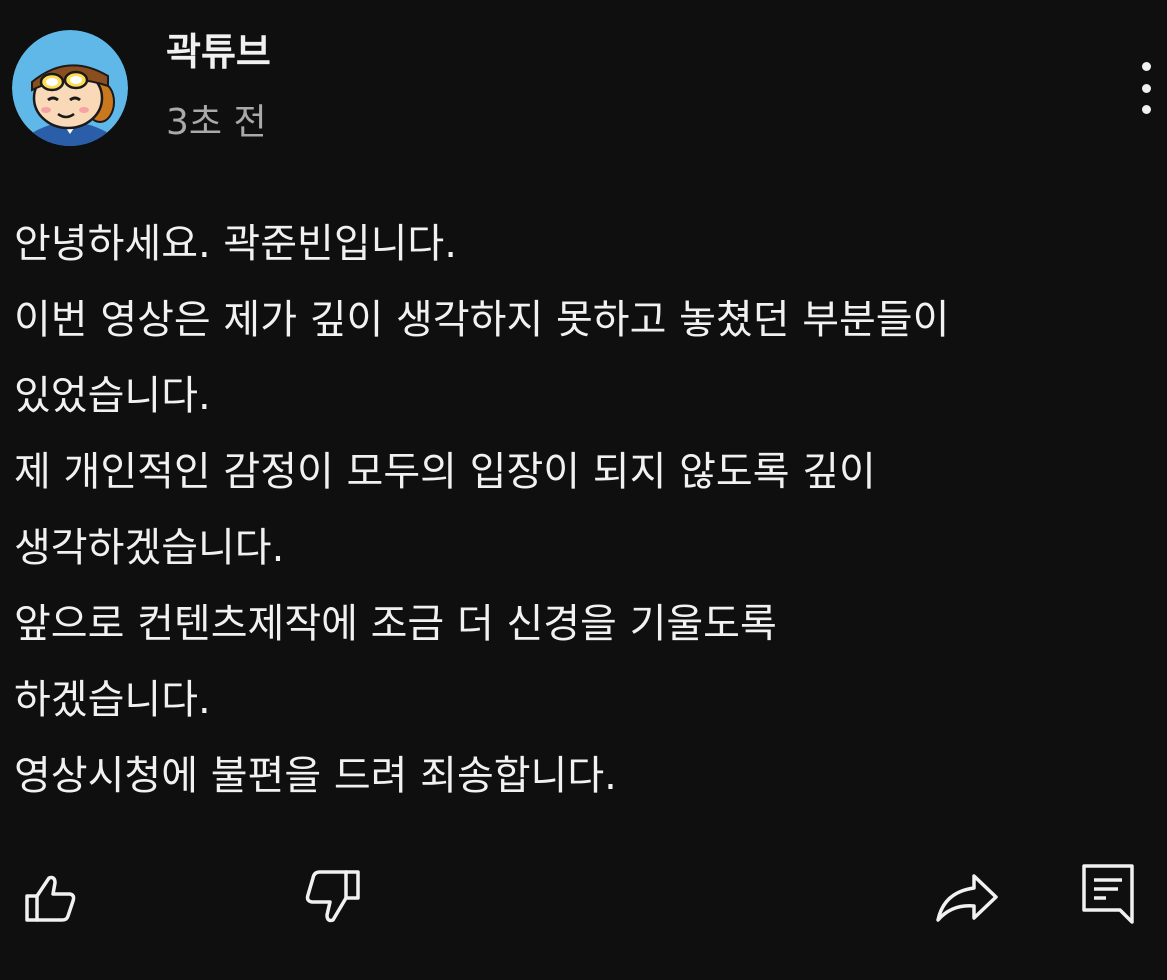 This screenshot has width=1167, height=980. What do you see at coordinates (315, 776) in the screenshot?
I see `post-text-line: 영상시청에 불편을 드려 죄송합니다.` at bounding box center [315, 776].